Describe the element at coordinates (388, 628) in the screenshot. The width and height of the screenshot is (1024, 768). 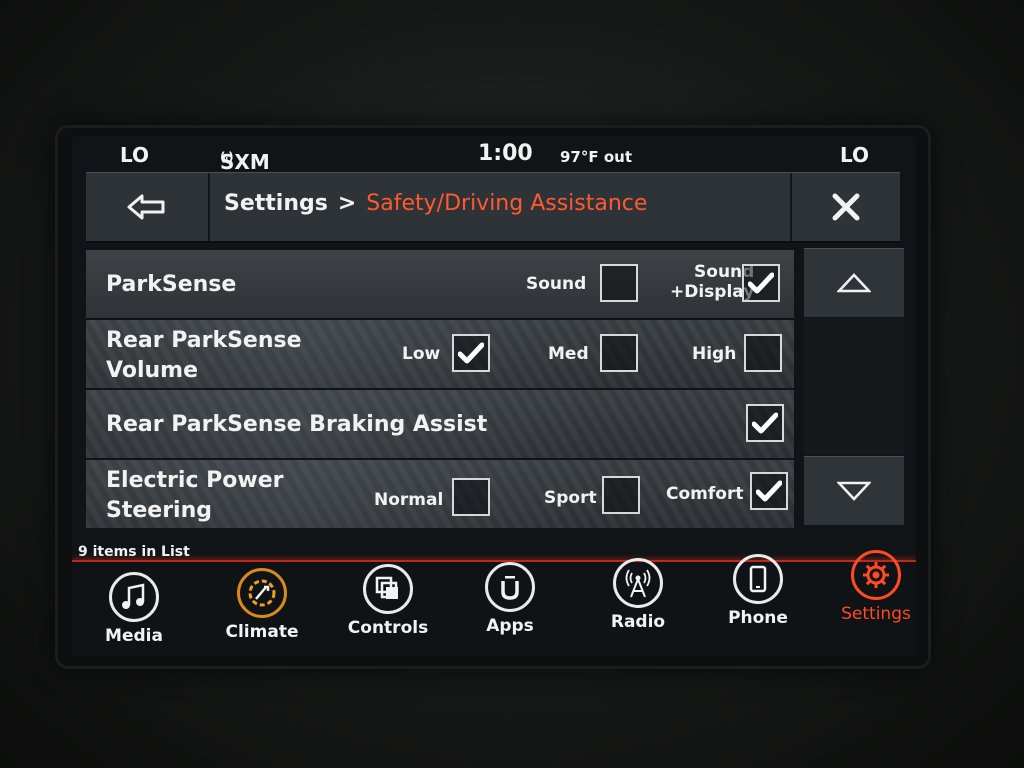
I see `dock-label: Controls` at that location.